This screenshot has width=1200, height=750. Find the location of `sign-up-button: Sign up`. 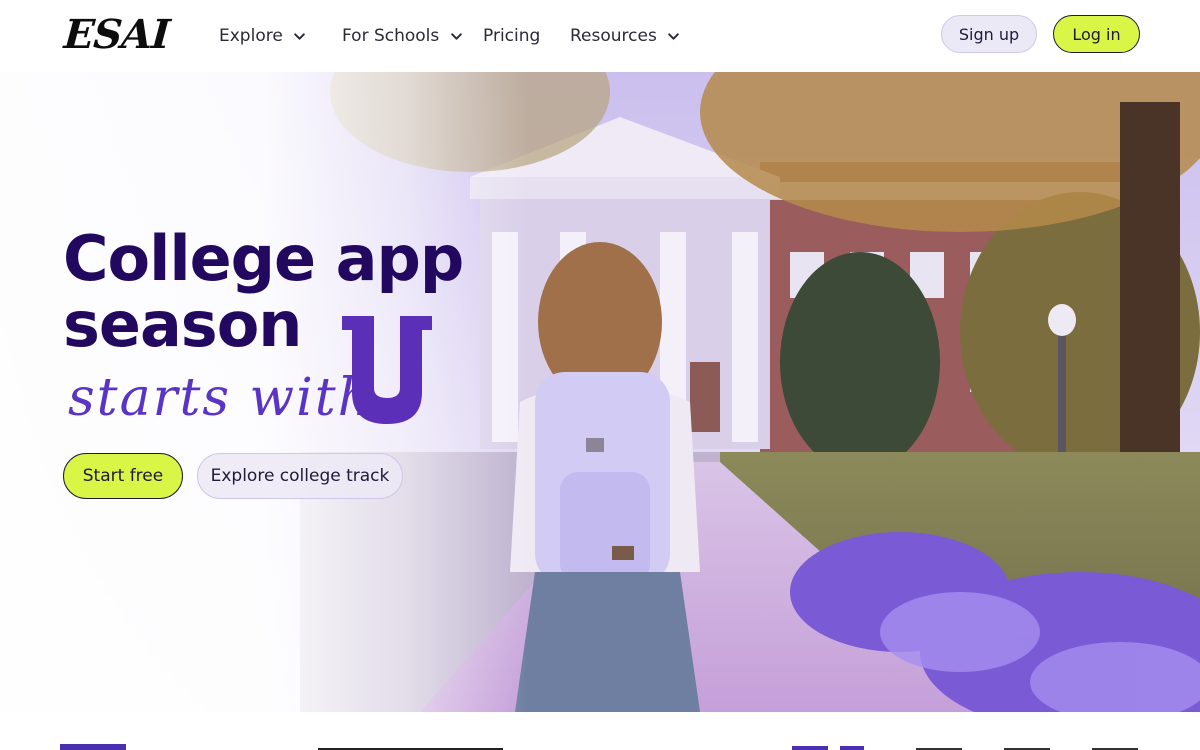

sign-up-button: Sign up is located at coordinates (989, 34).